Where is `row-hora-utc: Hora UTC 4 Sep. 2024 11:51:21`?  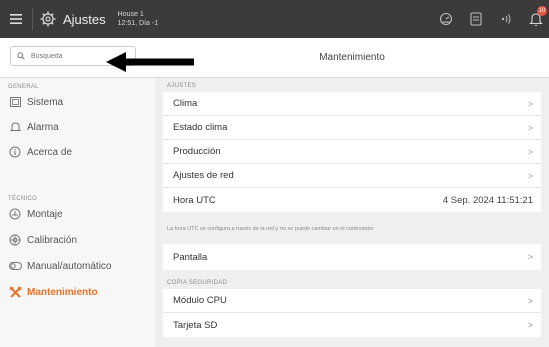 row-hora-utc: Hora UTC 4 Sep. 2024 11:51:21 is located at coordinates (352, 200).